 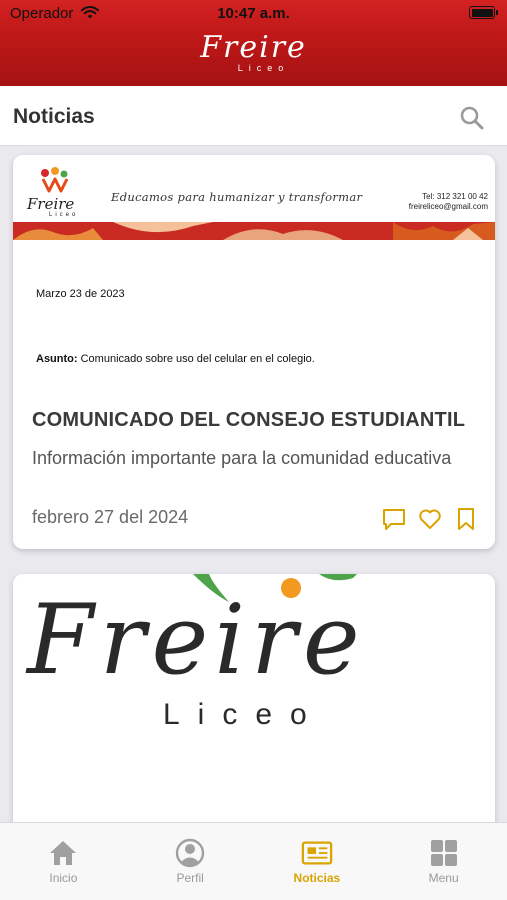 What do you see at coordinates (253, 116) in the screenshot?
I see `page-title-bar: Noticias` at bounding box center [253, 116].